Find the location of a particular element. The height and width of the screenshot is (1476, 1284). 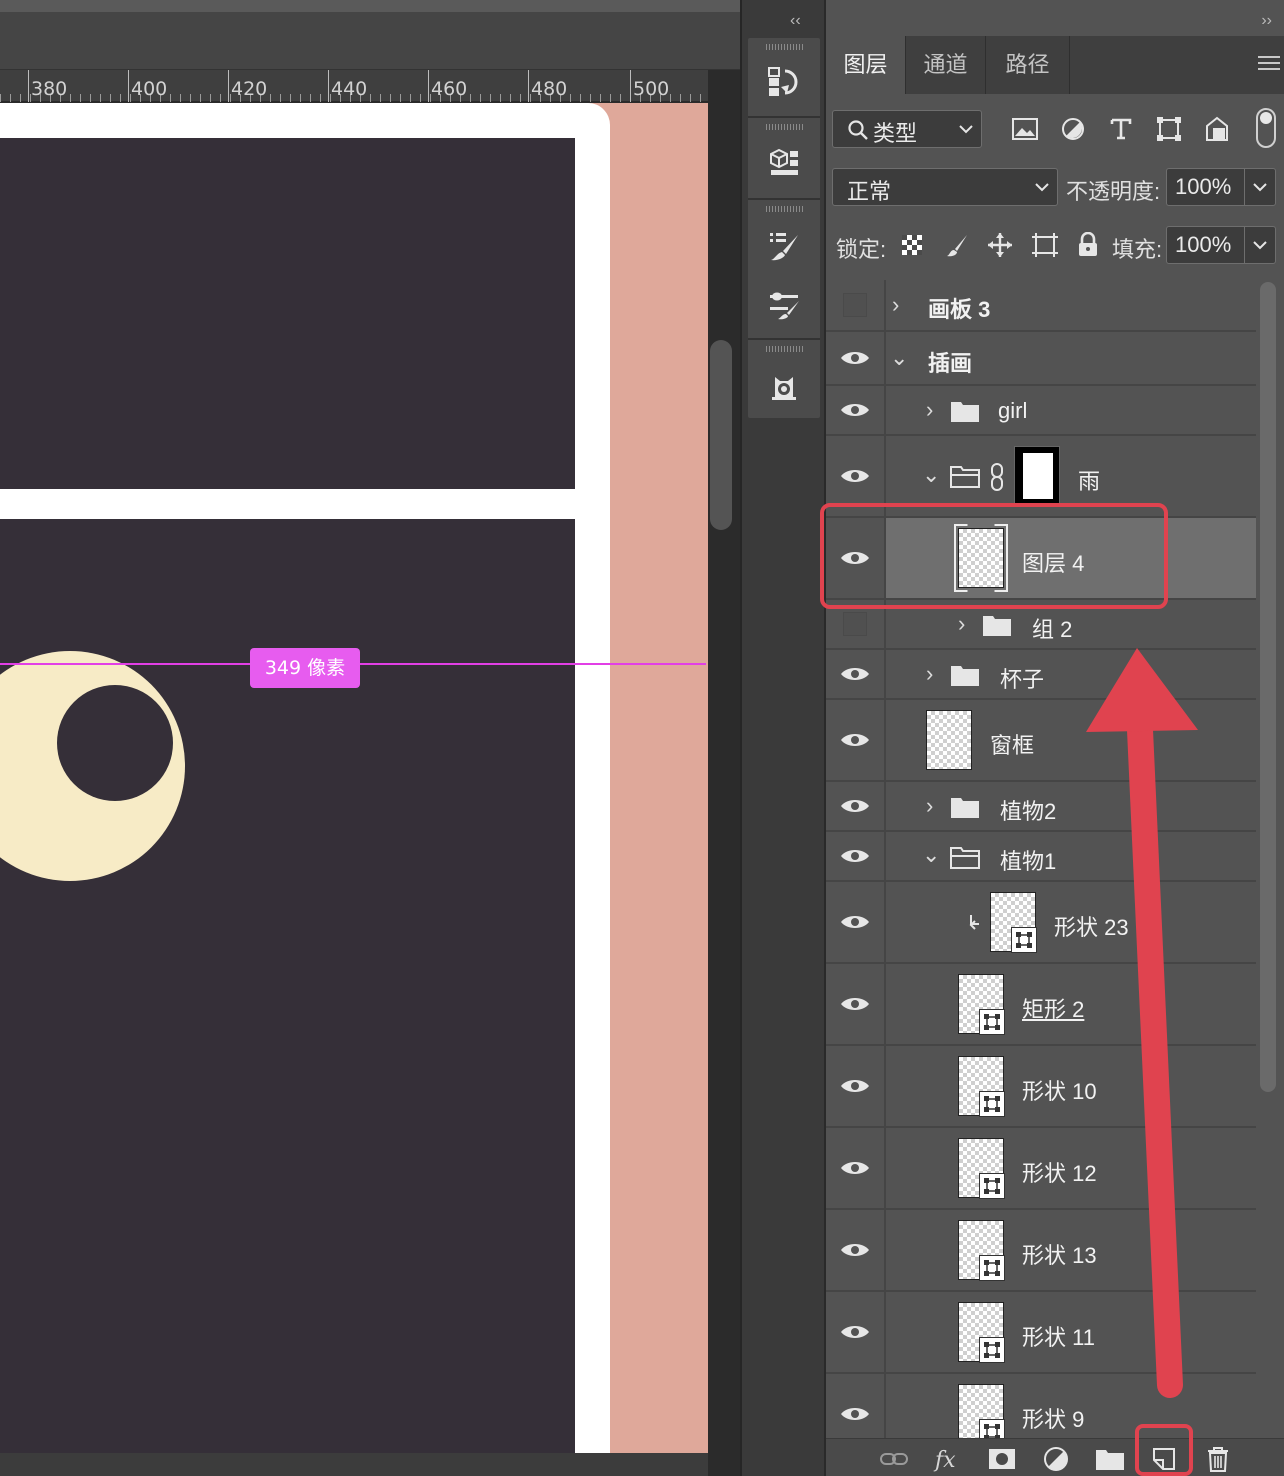

add-mask-icon is located at coordinates (1002, 1459).